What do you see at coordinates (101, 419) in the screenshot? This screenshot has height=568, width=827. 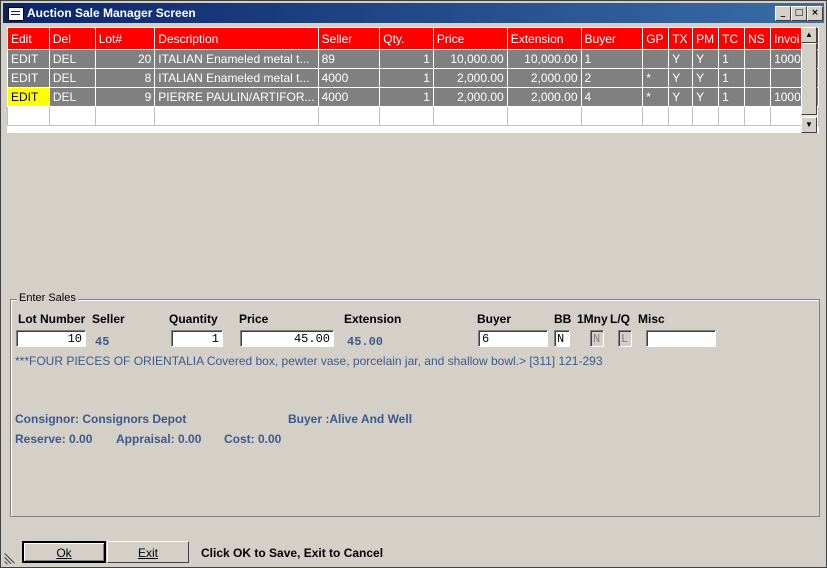 I see `consignor-info: Consignor: Consignors Depot` at bounding box center [101, 419].